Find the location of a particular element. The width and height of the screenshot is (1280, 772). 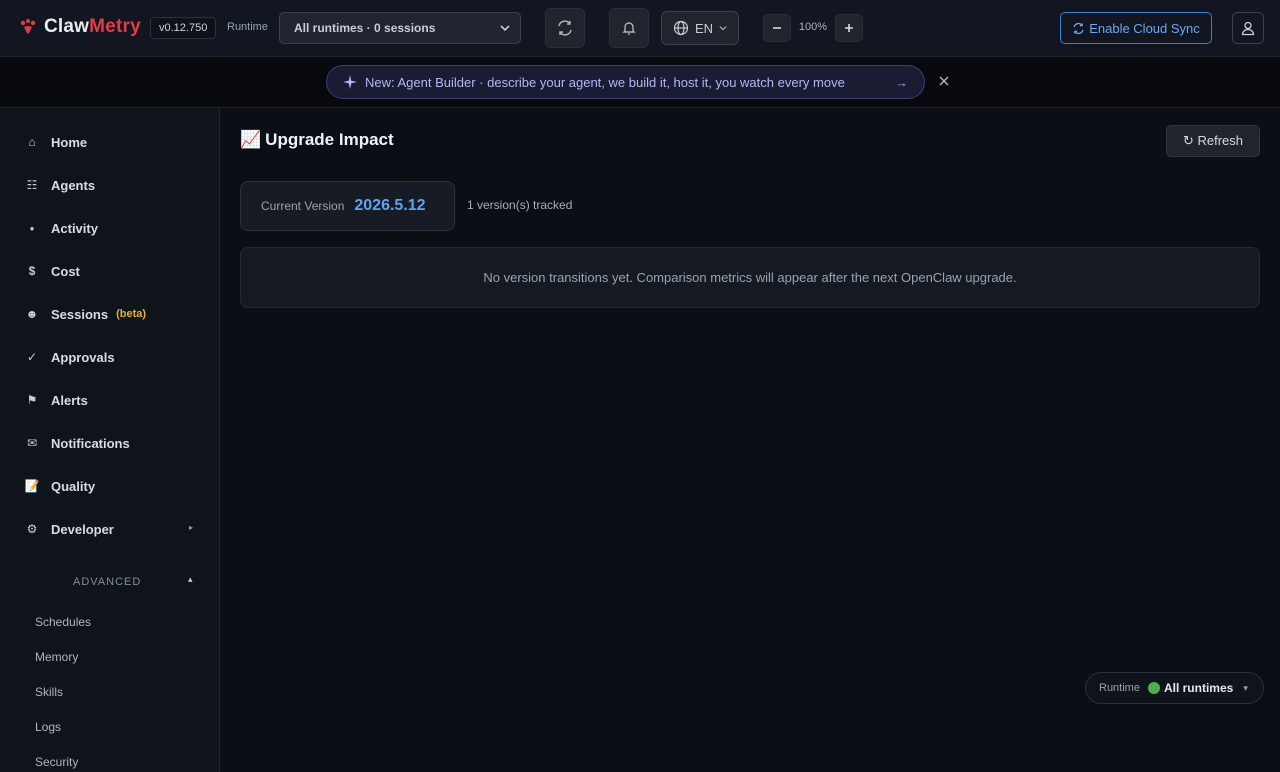

chevron-up-icon: ▴ is located at coordinates (190, 579).